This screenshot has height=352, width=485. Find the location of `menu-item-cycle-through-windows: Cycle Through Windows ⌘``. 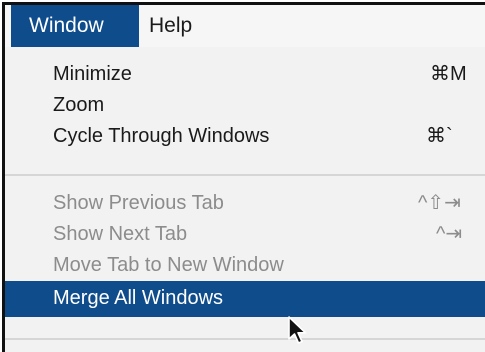

menu-item-cycle-through-windows: Cycle Through Windows ⌘` is located at coordinates (245, 136).